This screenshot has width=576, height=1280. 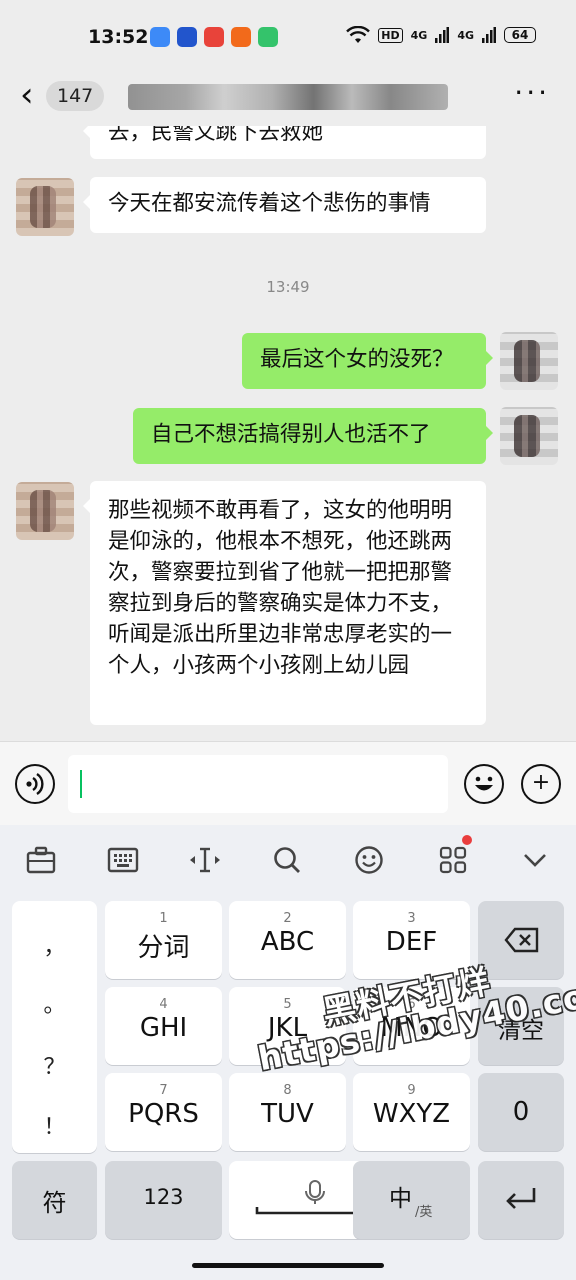 What do you see at coordinates (288, 287) in the screenshot?
I see `message-timestamp: 13:49` at bounding box center [288, 287].